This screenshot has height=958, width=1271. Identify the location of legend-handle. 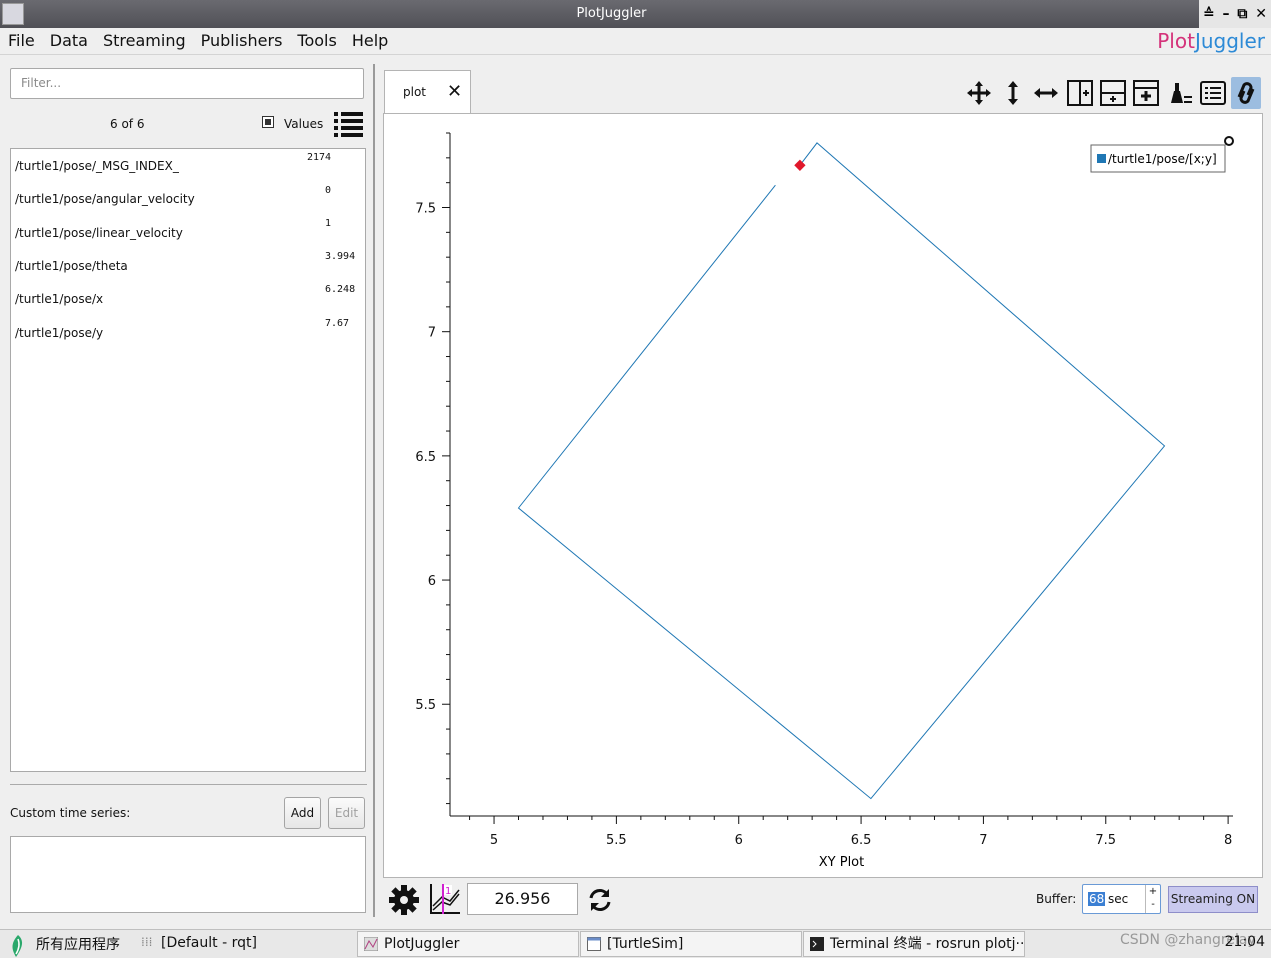
(1229, 141).